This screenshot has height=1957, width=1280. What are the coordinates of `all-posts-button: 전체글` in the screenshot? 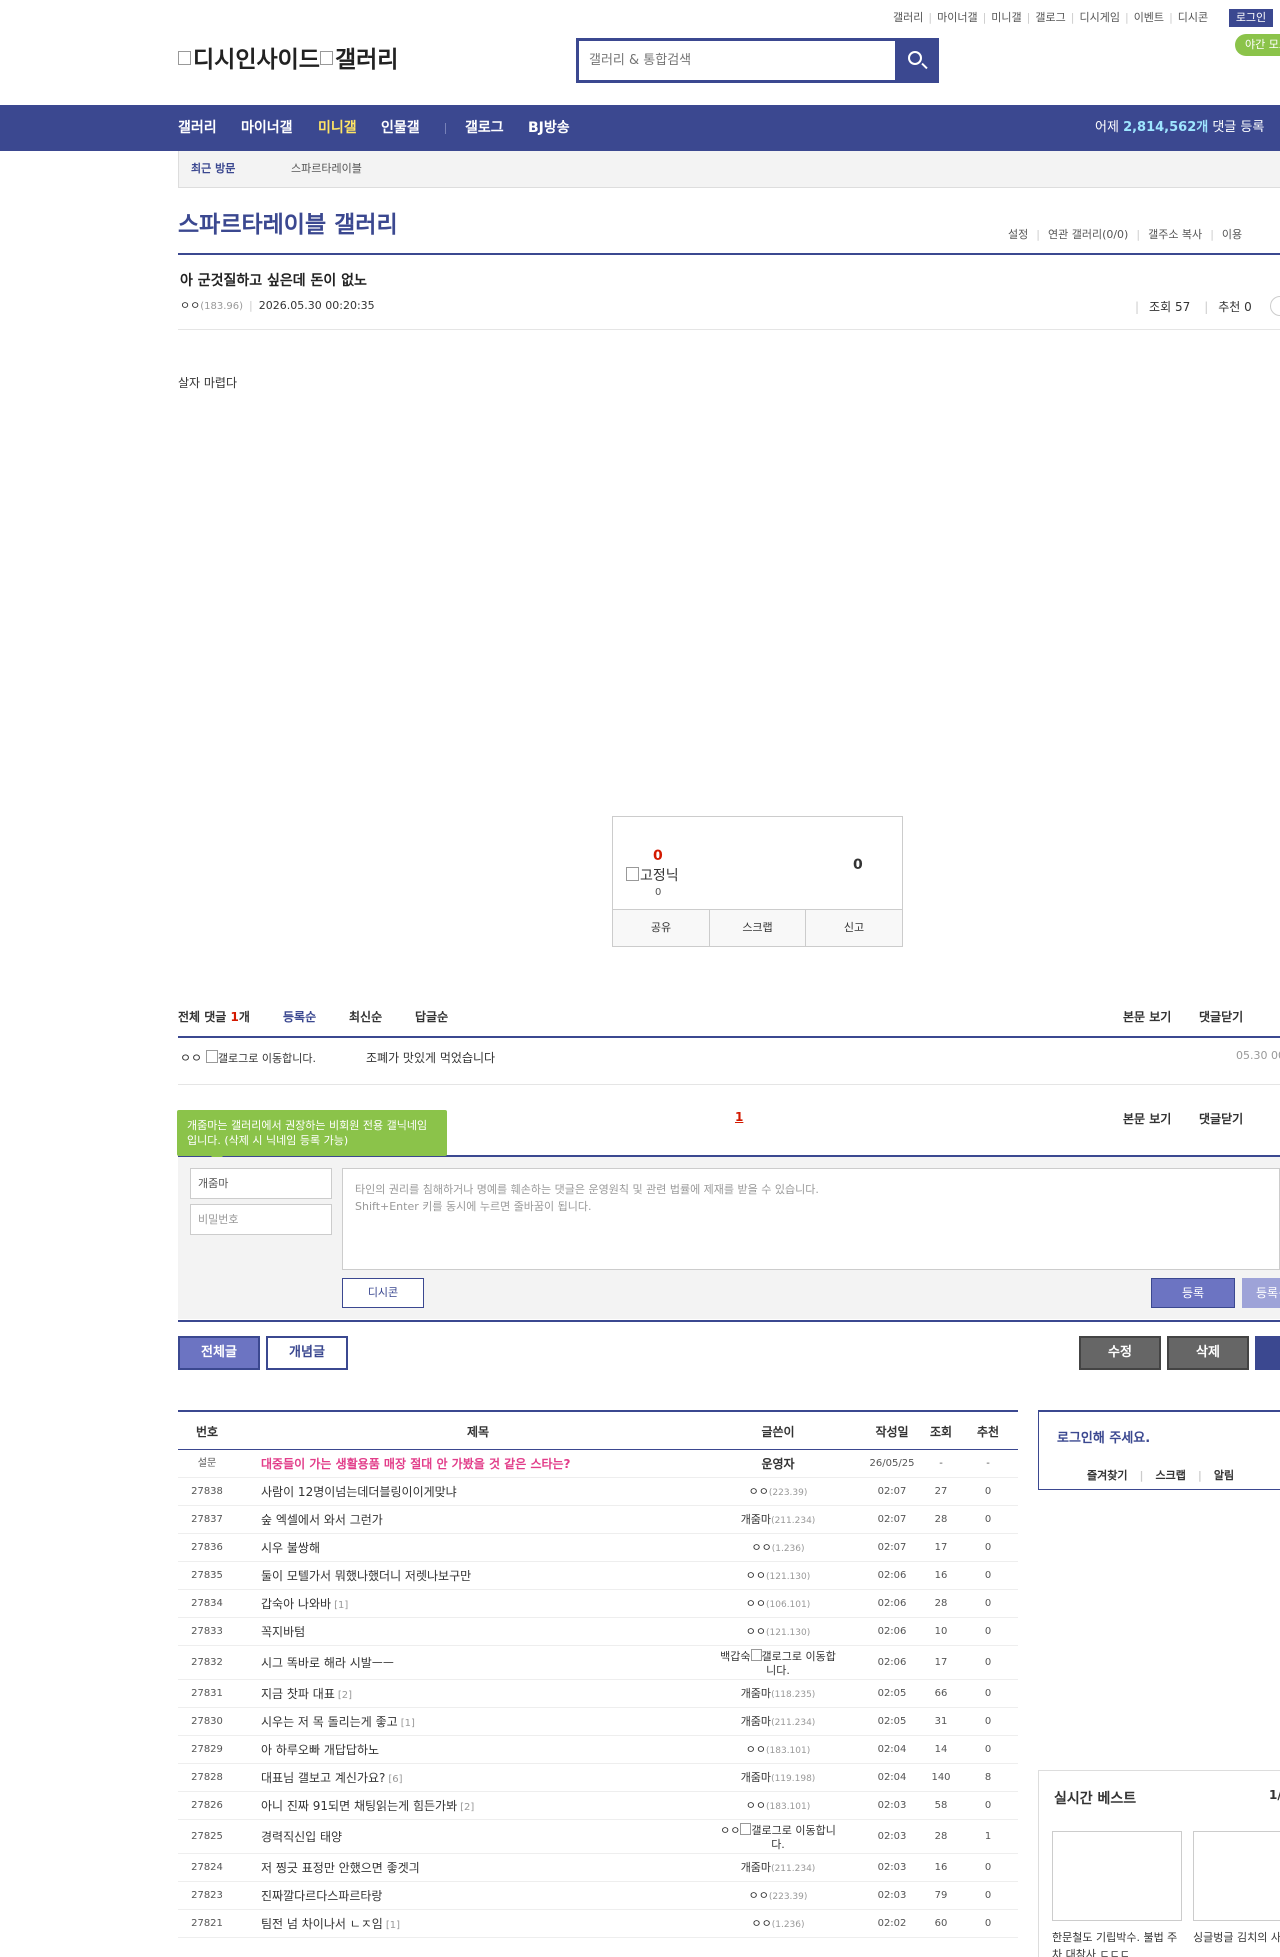 It's located at (219, 1353).